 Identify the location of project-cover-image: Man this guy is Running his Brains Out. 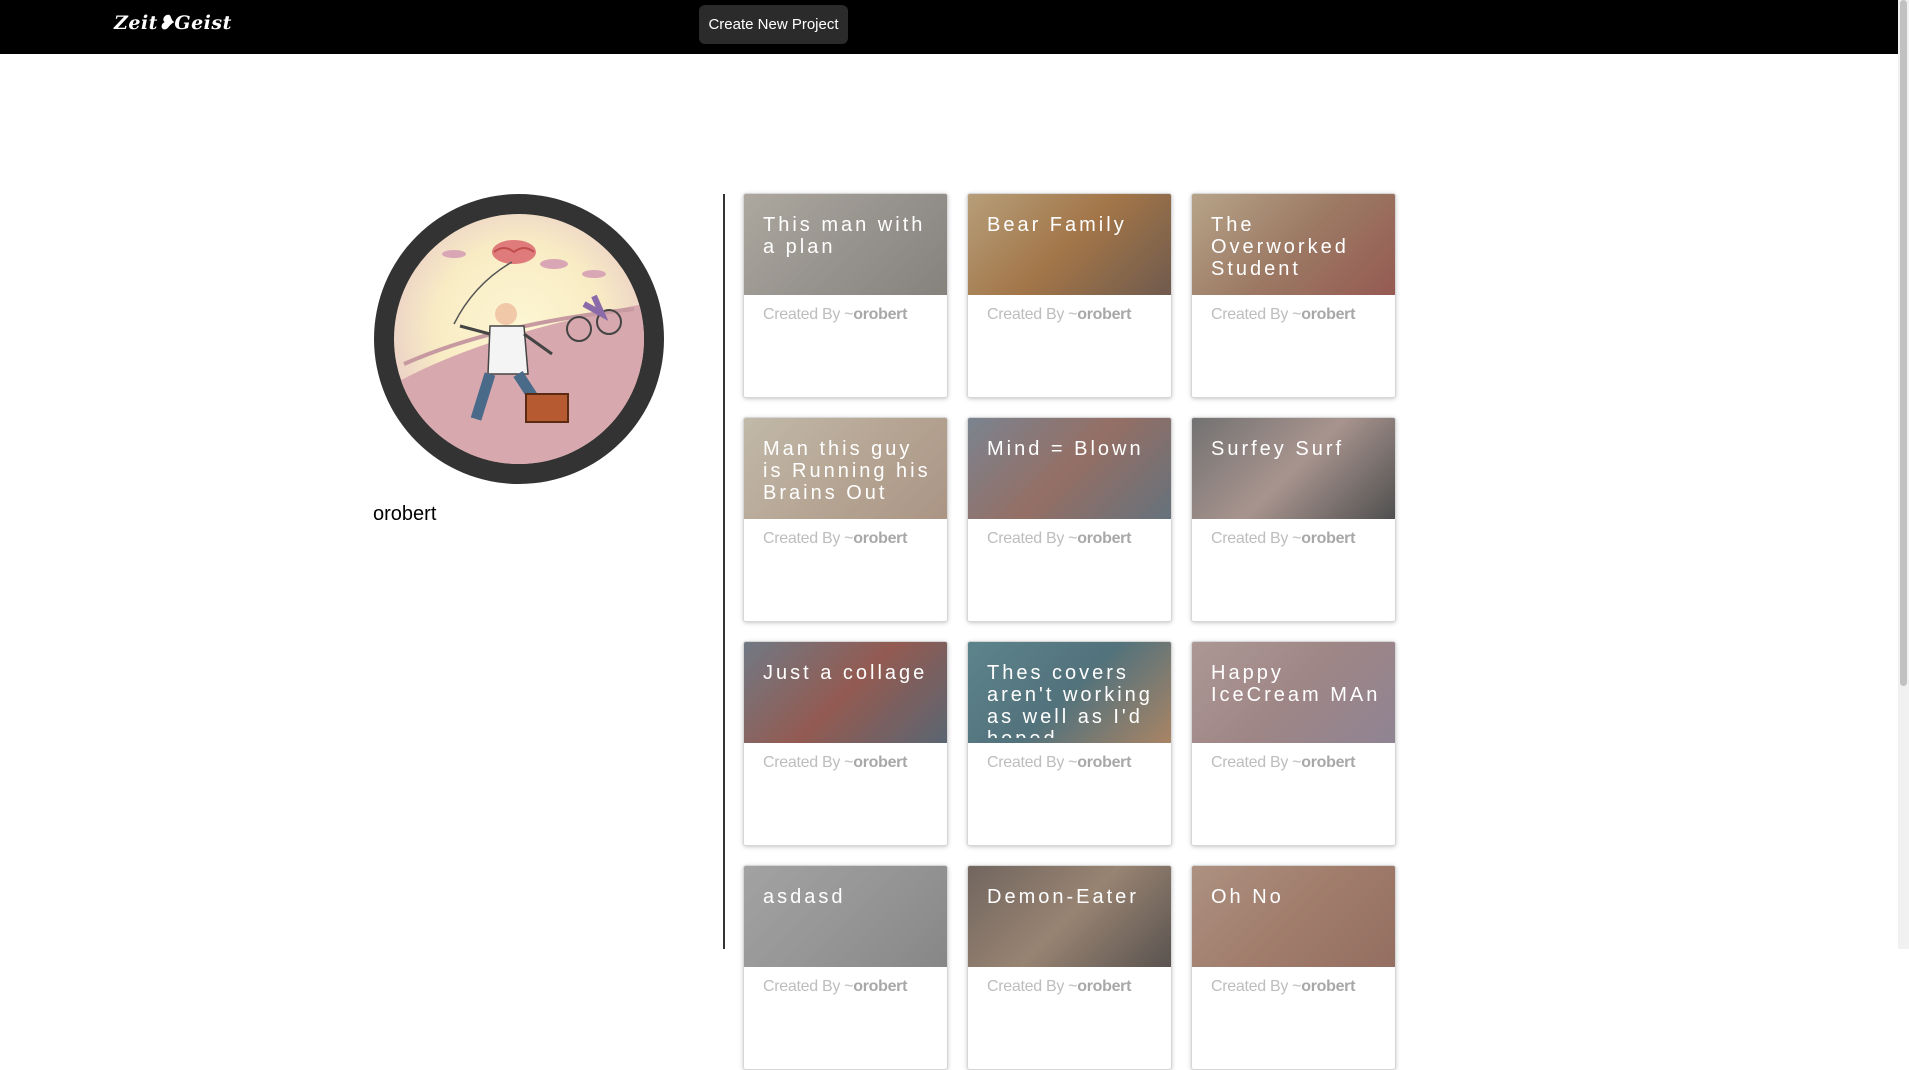
(845, 468).